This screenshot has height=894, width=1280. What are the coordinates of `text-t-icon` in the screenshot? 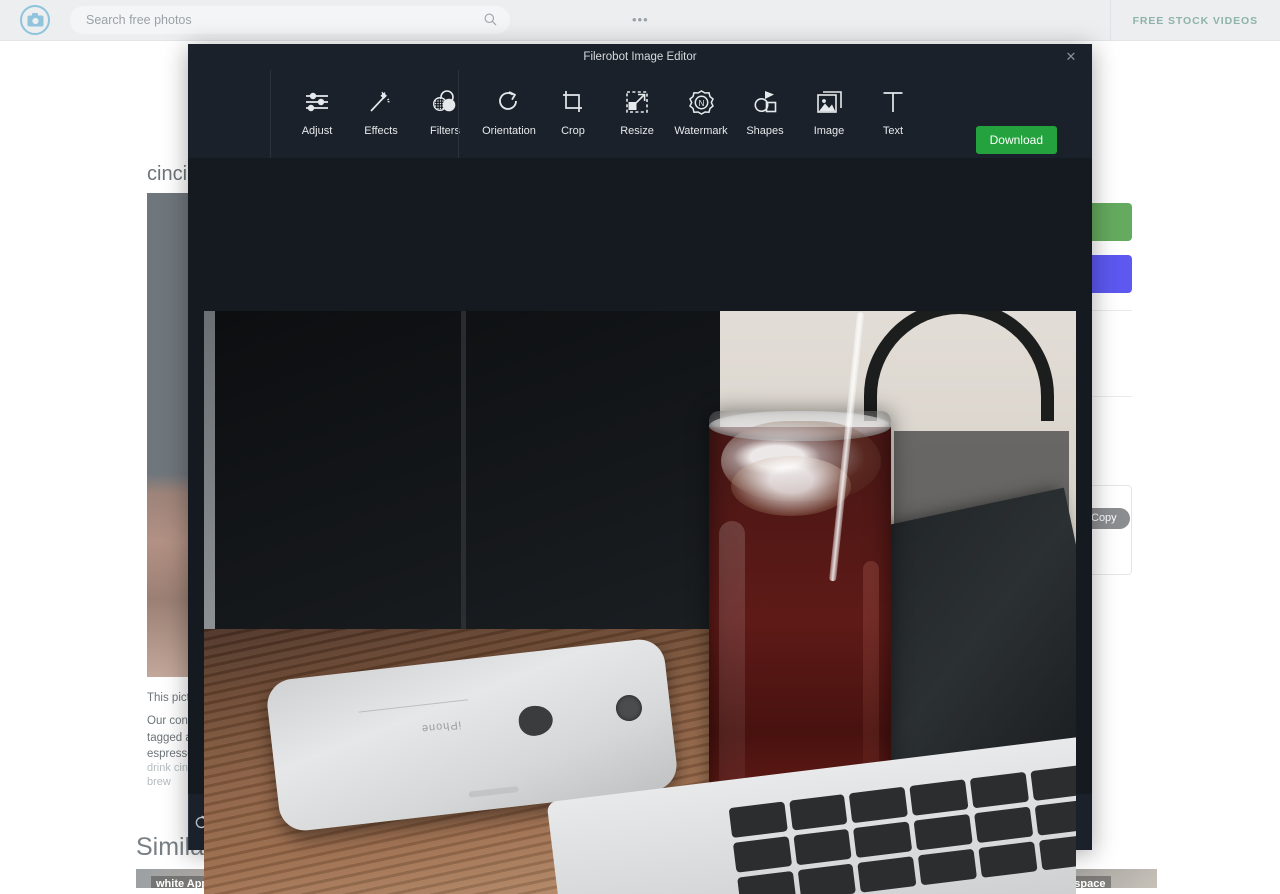 It's located at (893, 102).